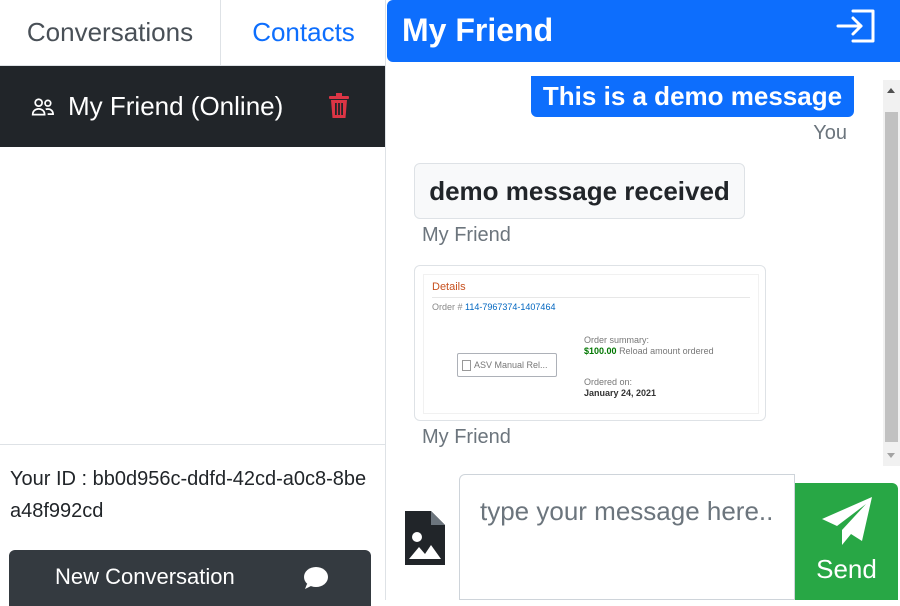  What do you see at coordinates (643, 31) in the screenshot?
I see `chat-header: My Friend` at bounding box center [643, 31].